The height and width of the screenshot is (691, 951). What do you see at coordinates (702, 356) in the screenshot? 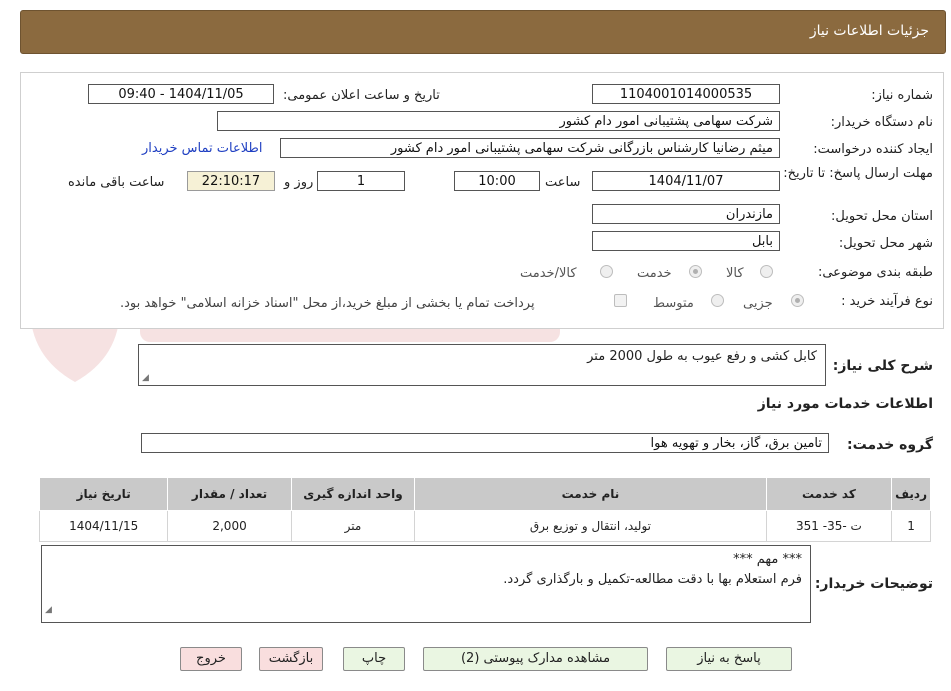
I see `summary-text: کابل کشی و رفع عیوب به طول 2000 متر` at bounding box center [702, 356].